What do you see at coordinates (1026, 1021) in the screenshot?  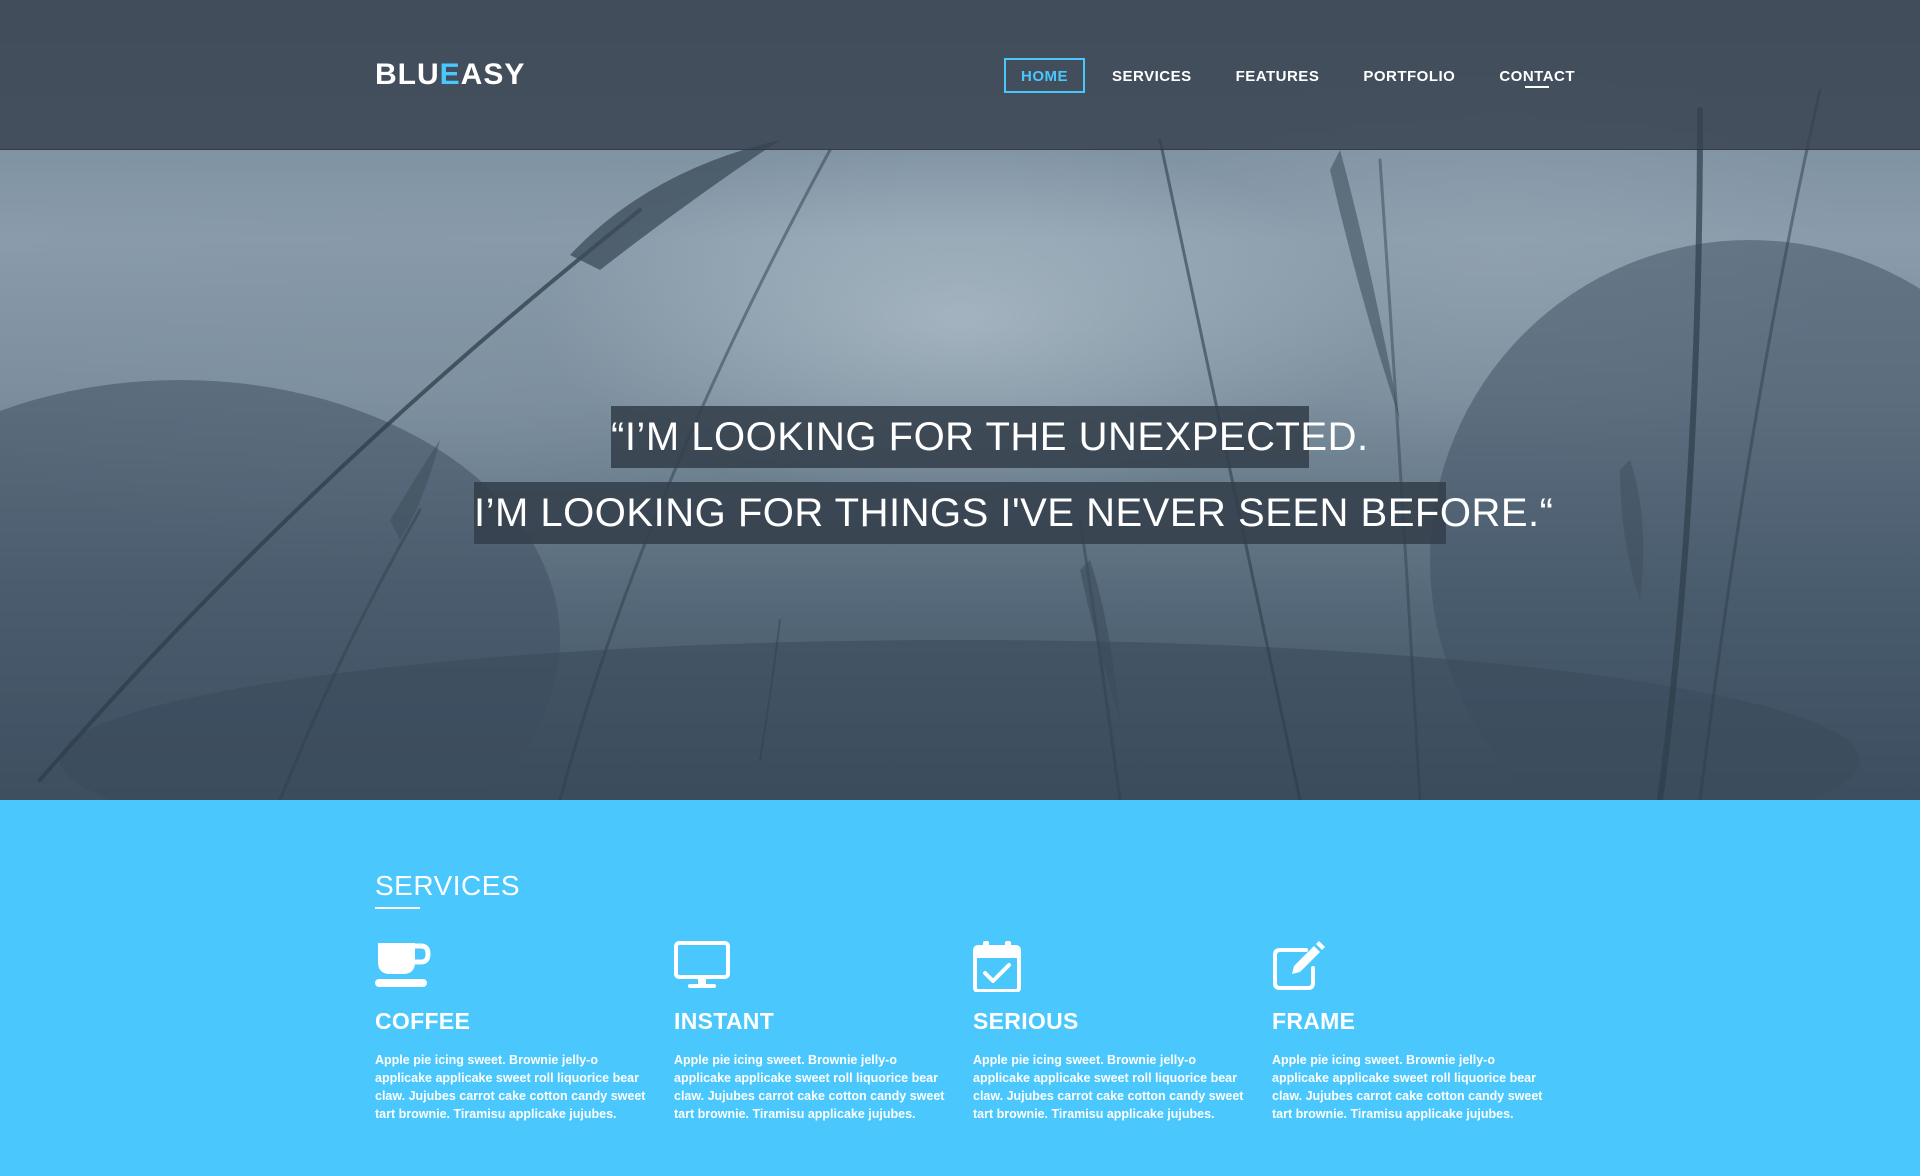 I see `service-title: SERIOUS` at bounding box center [1026, 1021].